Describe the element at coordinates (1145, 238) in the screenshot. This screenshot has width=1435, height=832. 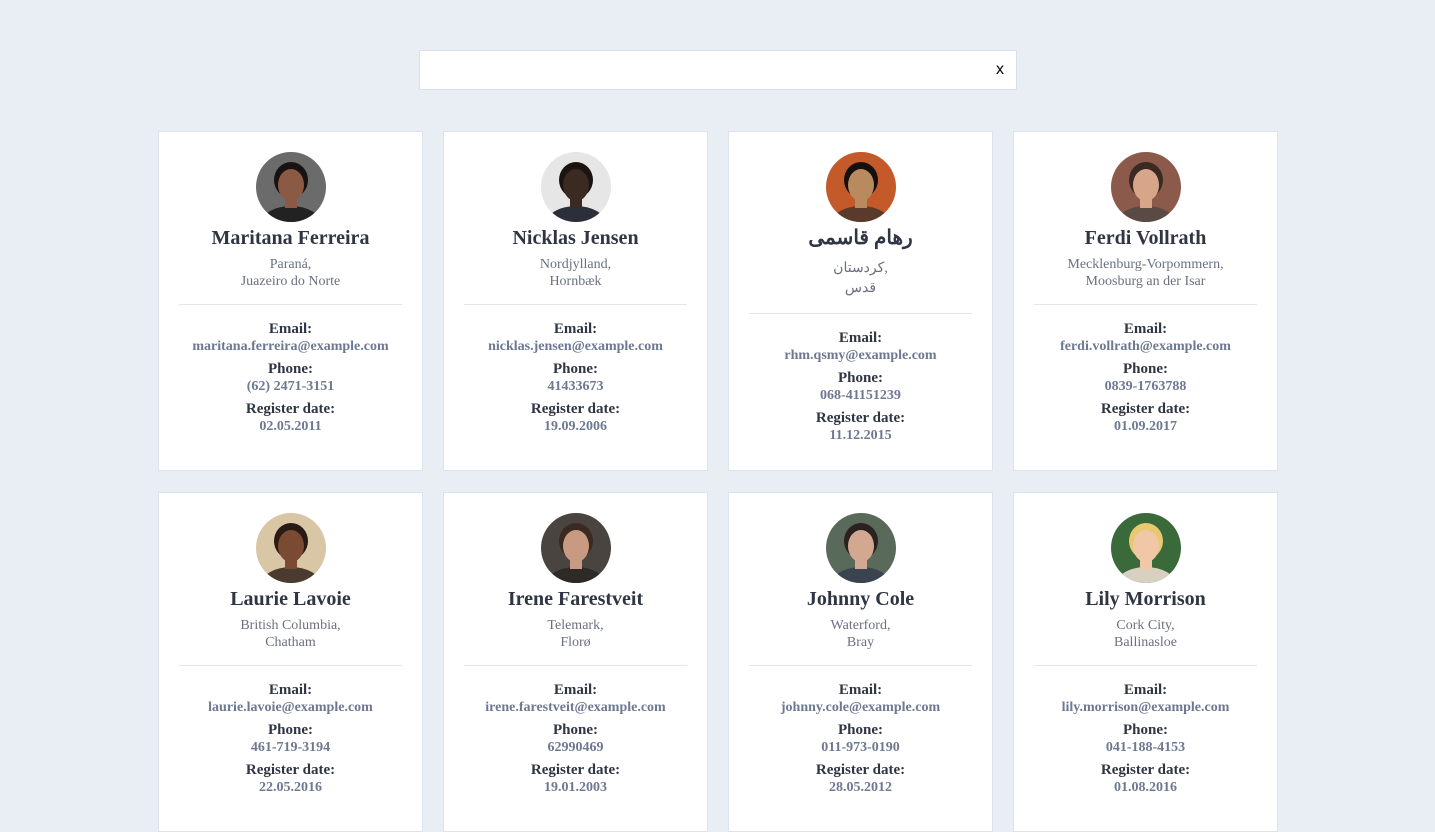
I see `user-name: Ferdi Vollrath` at that location.